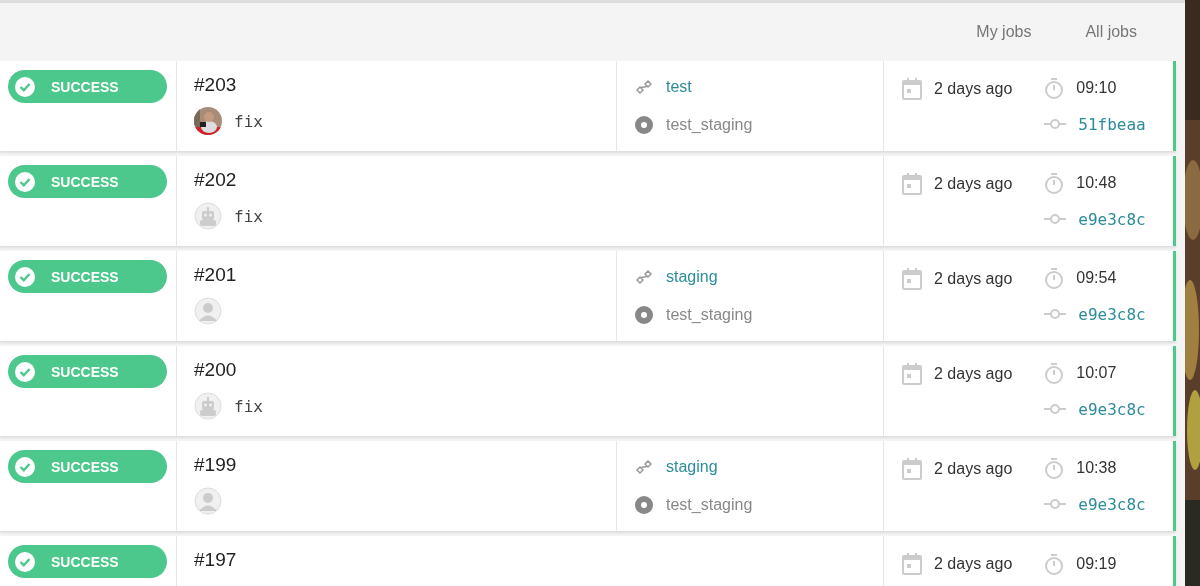 Image resolution: width=1200 pixels, height=586 pixels. I want to click on job-number: #203, so click(396, 85).